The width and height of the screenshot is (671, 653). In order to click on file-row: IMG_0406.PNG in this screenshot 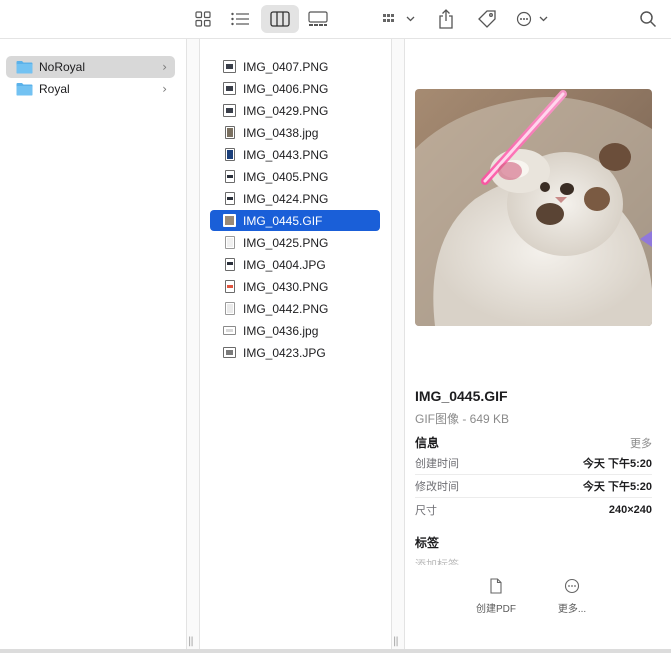, I will do `click(295, 88)`.